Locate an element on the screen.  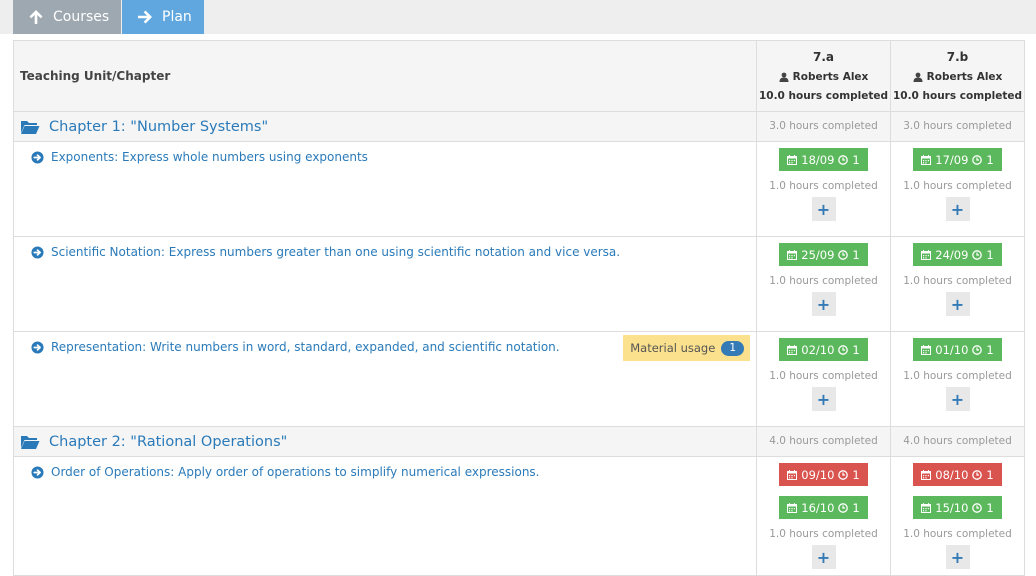
lesson-date-button: 17/09 1 is located at coordinates (957, 159).